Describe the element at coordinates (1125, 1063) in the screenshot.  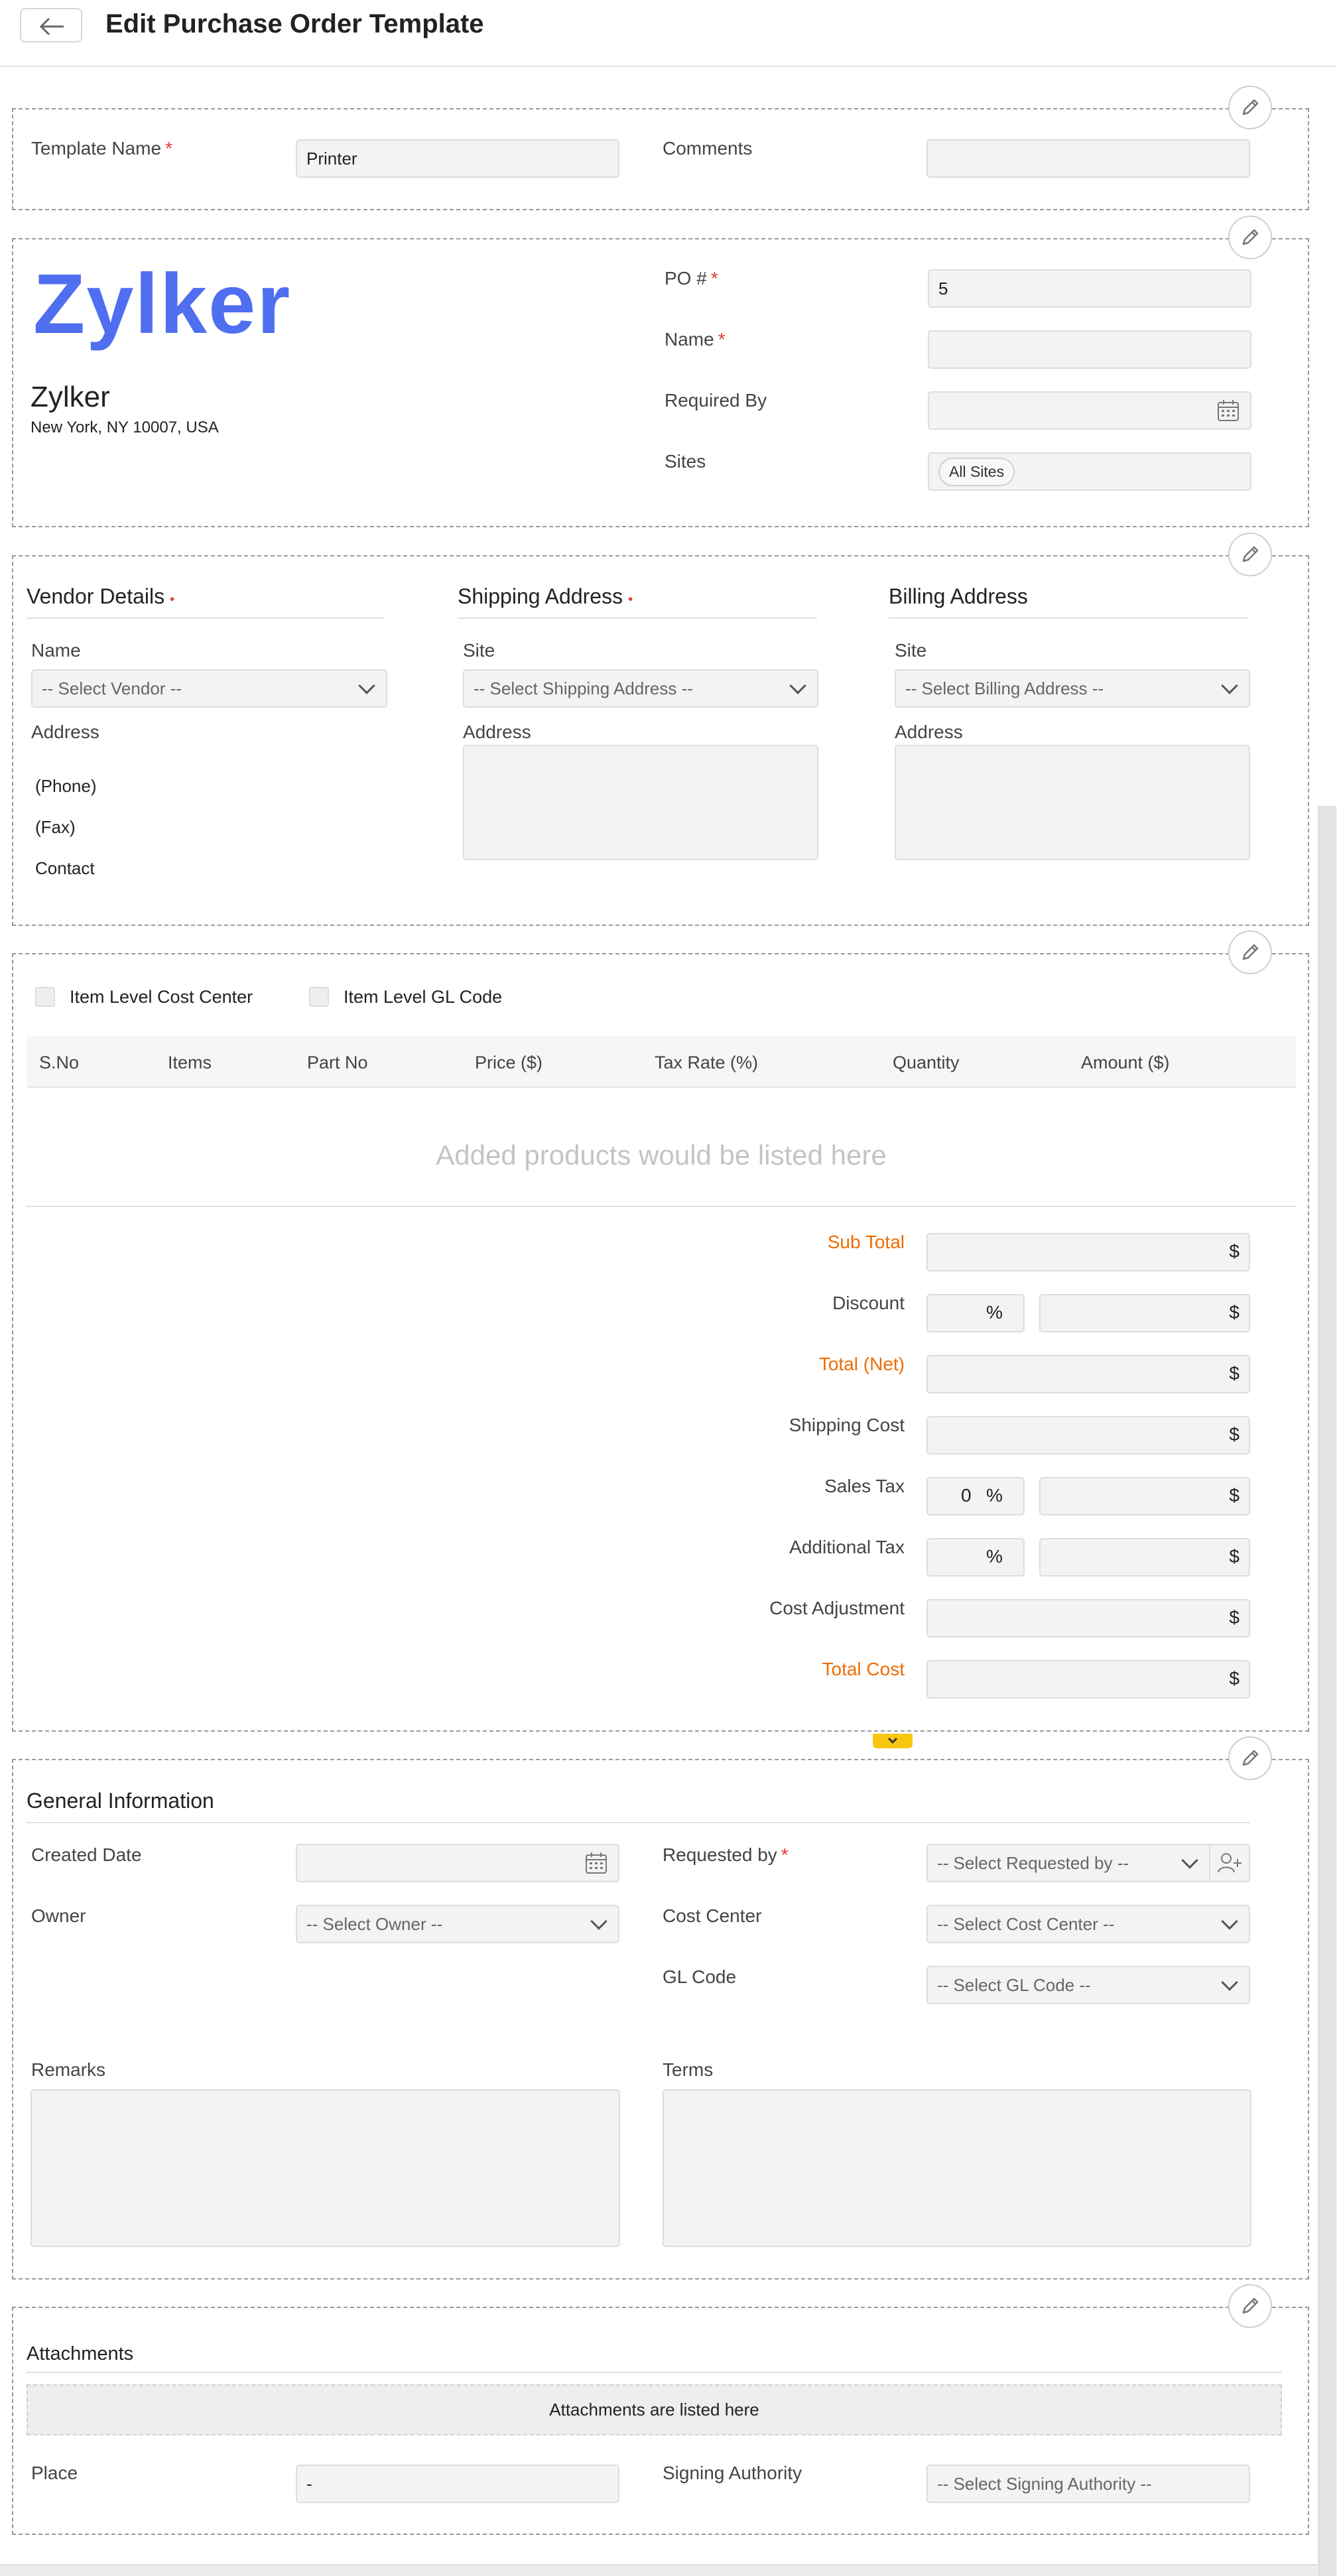
I see `column-header: Amount ($)` at that location.